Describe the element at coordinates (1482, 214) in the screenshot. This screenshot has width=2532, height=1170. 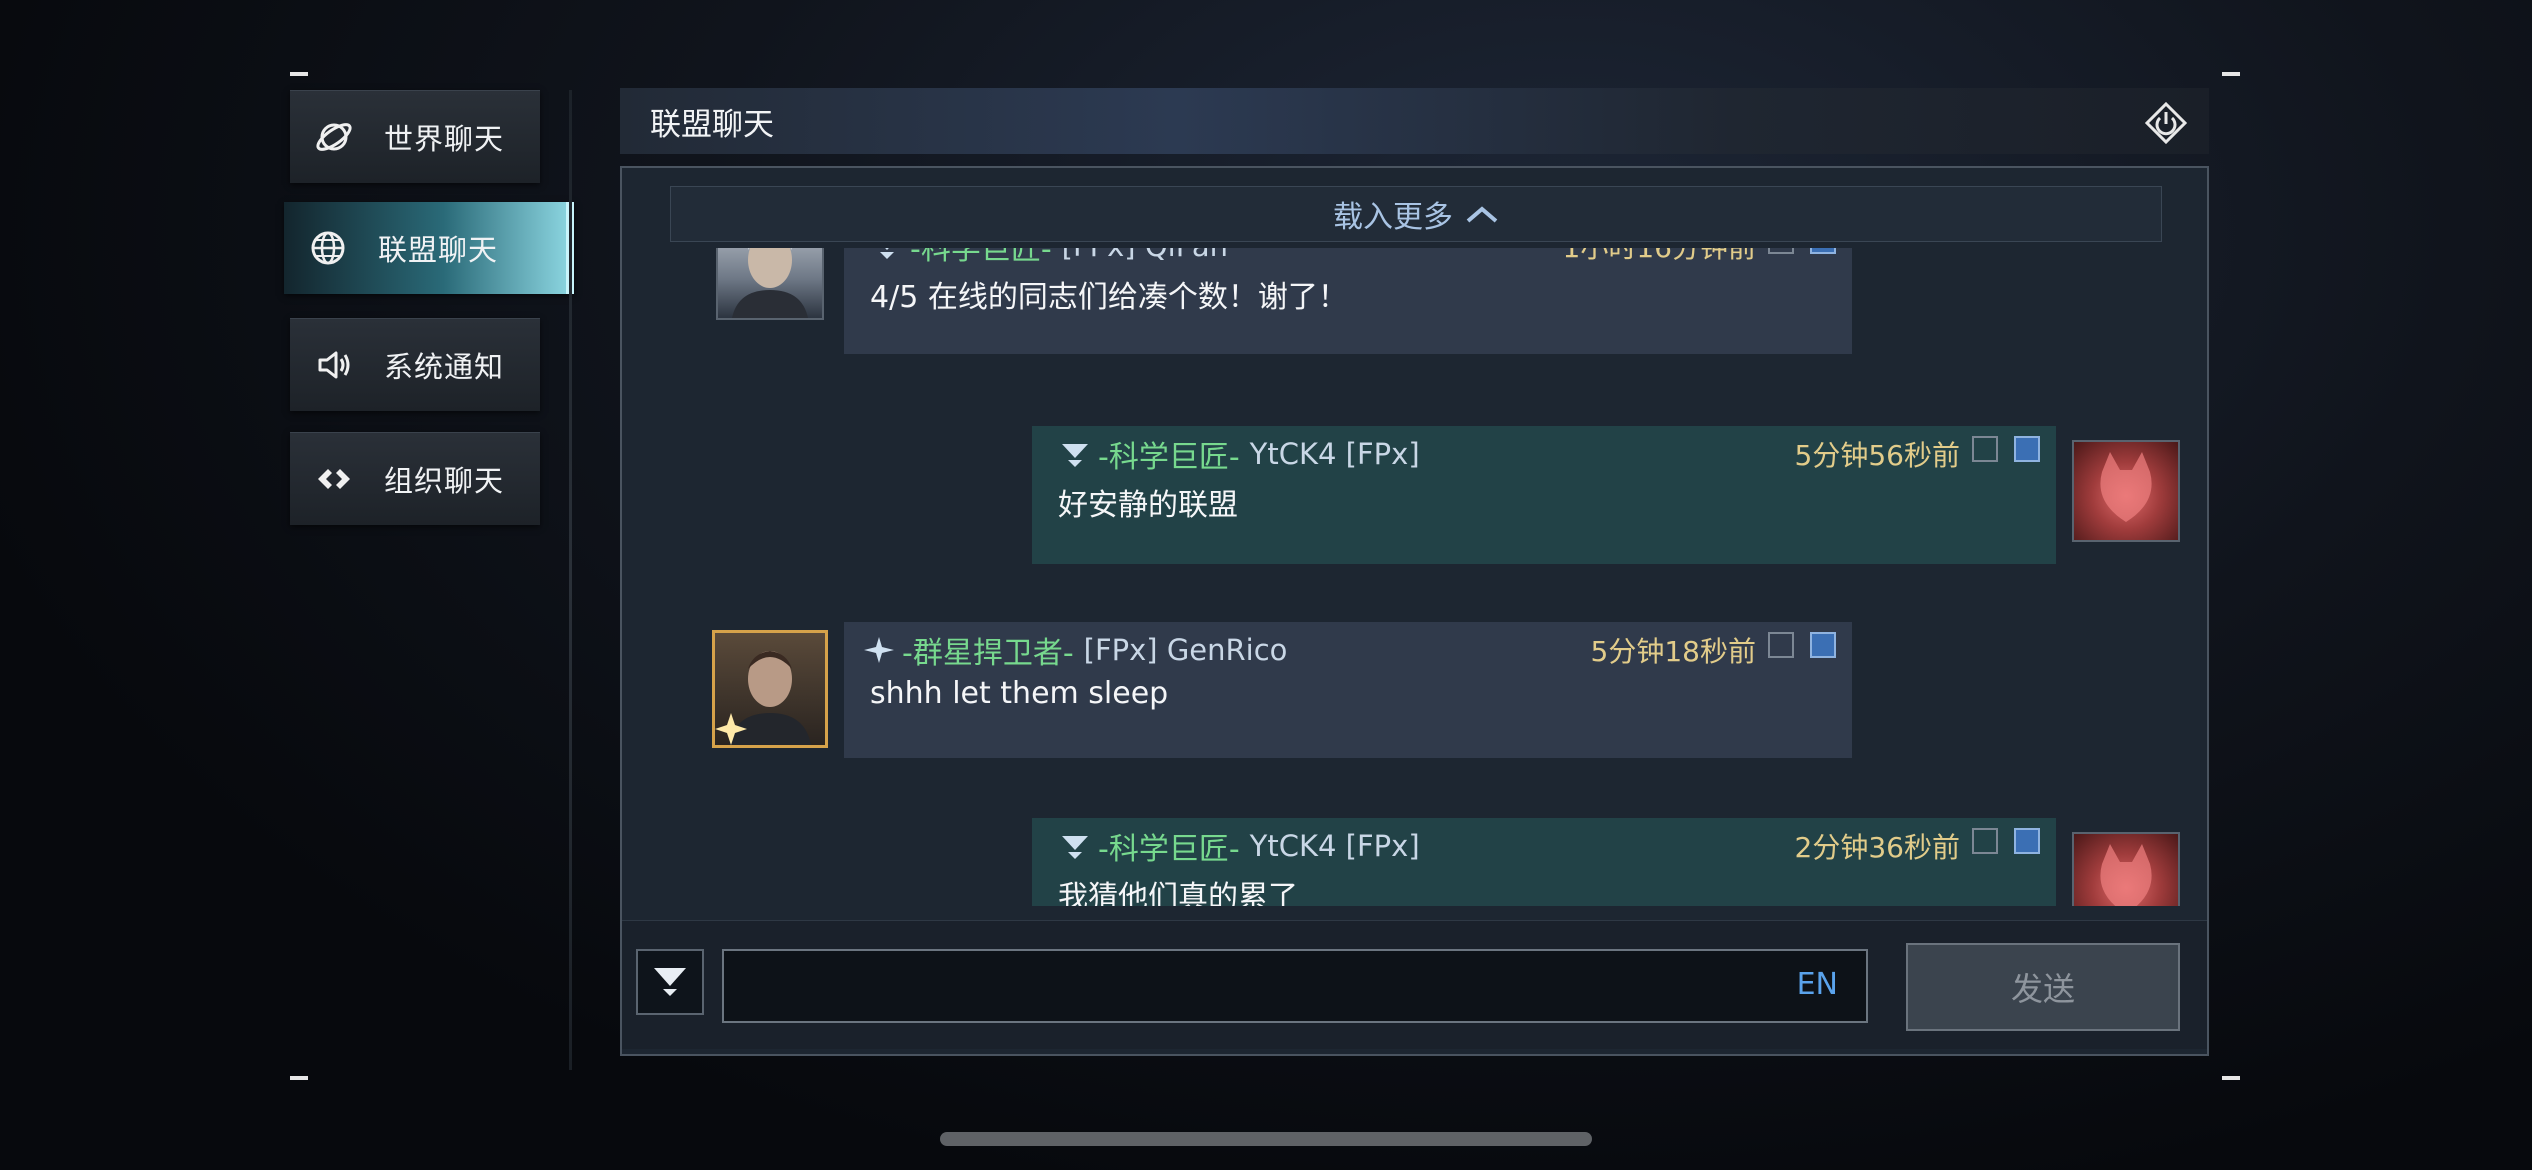
I see `chevron-up-icon` at that location.